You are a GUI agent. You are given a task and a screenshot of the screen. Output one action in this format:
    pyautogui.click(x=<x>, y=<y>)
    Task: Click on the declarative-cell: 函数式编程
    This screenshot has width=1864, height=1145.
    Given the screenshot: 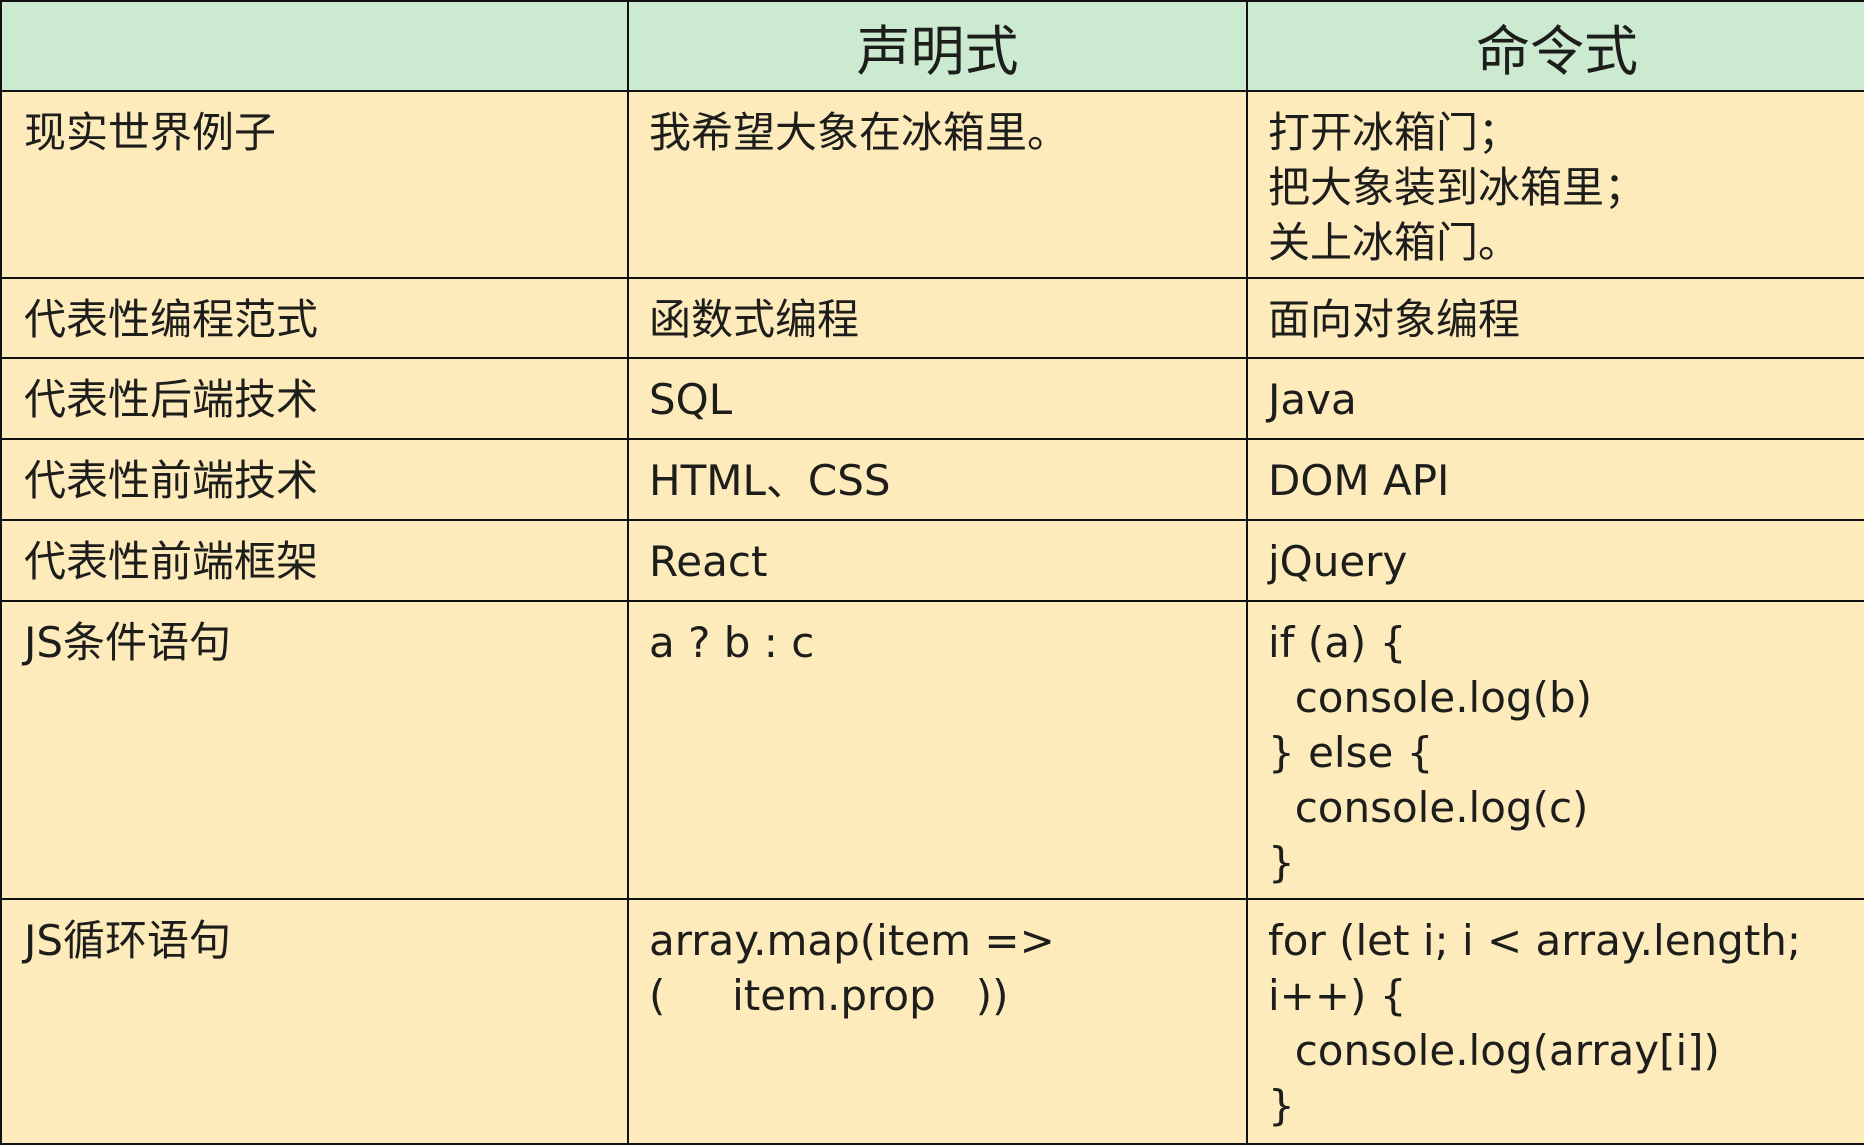 What is the action you would take?
    pyautogui.click(x=937, y=318)
    